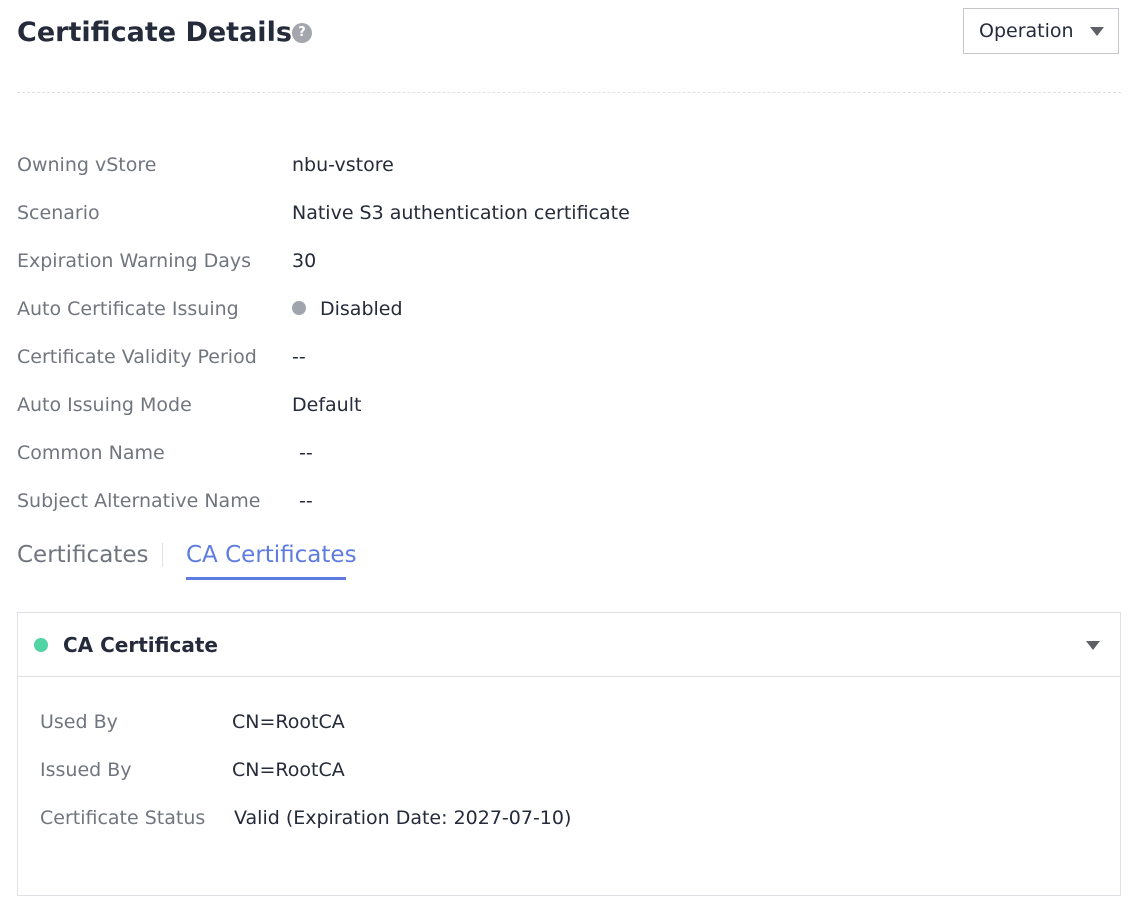 This screenshot has width=1134, height=901. Describe the element at coordinates (569, 92) in the screenshot. I see `header-divider` at that location.